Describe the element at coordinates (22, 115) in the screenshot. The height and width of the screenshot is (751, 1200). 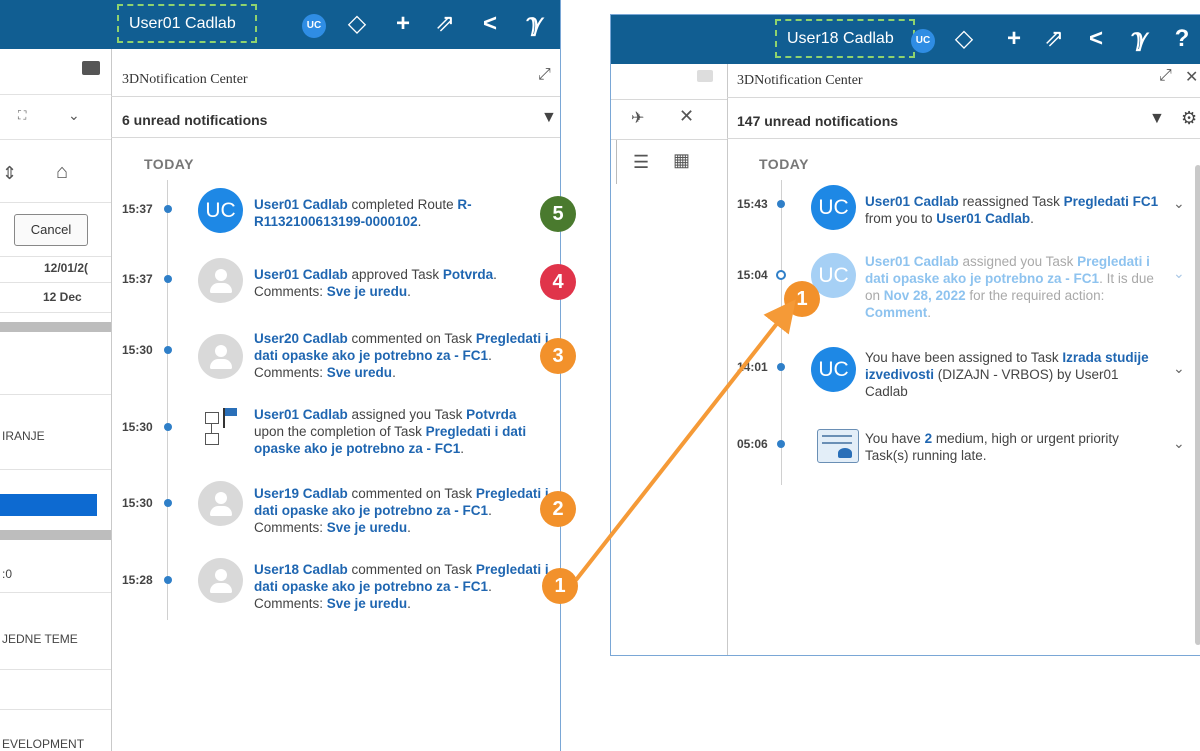
I see `expand-icon: ⛶` at that location.